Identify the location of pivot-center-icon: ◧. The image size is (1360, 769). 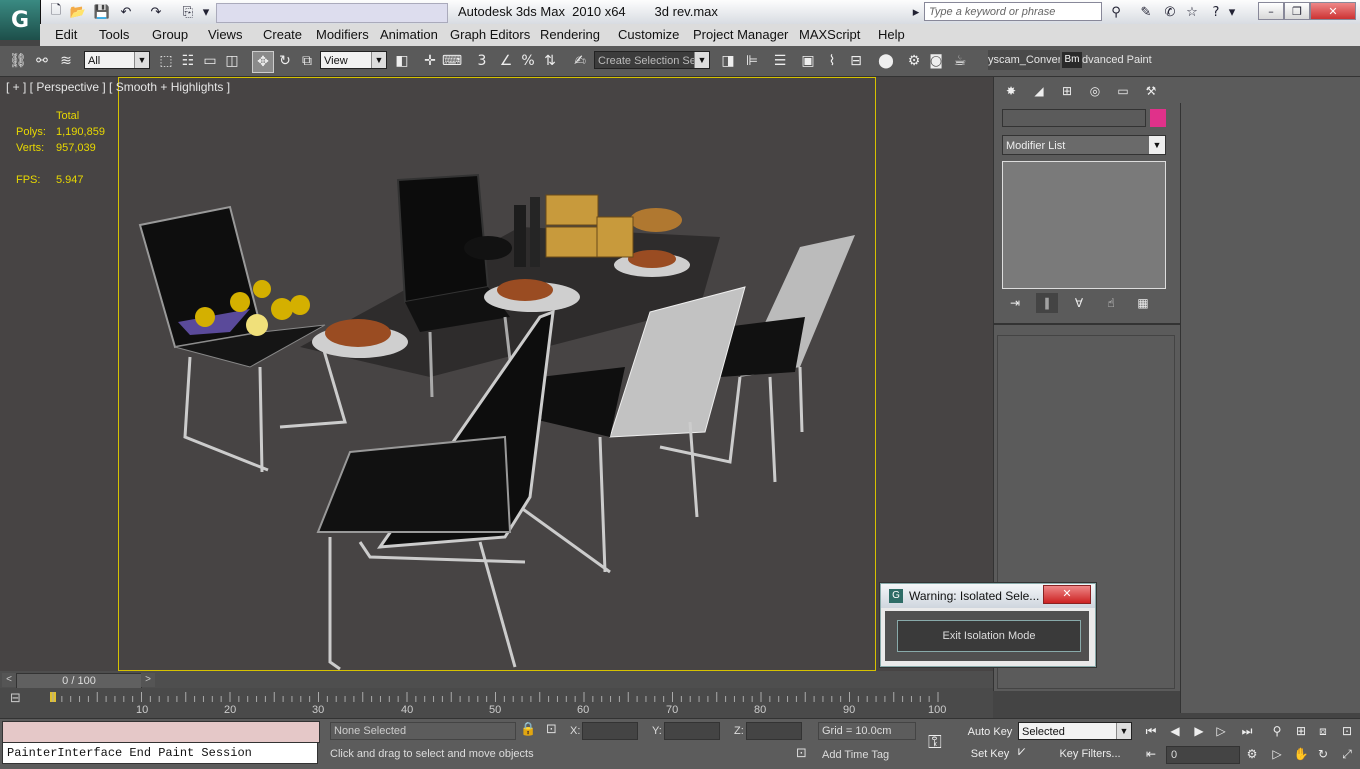
(402, 61).